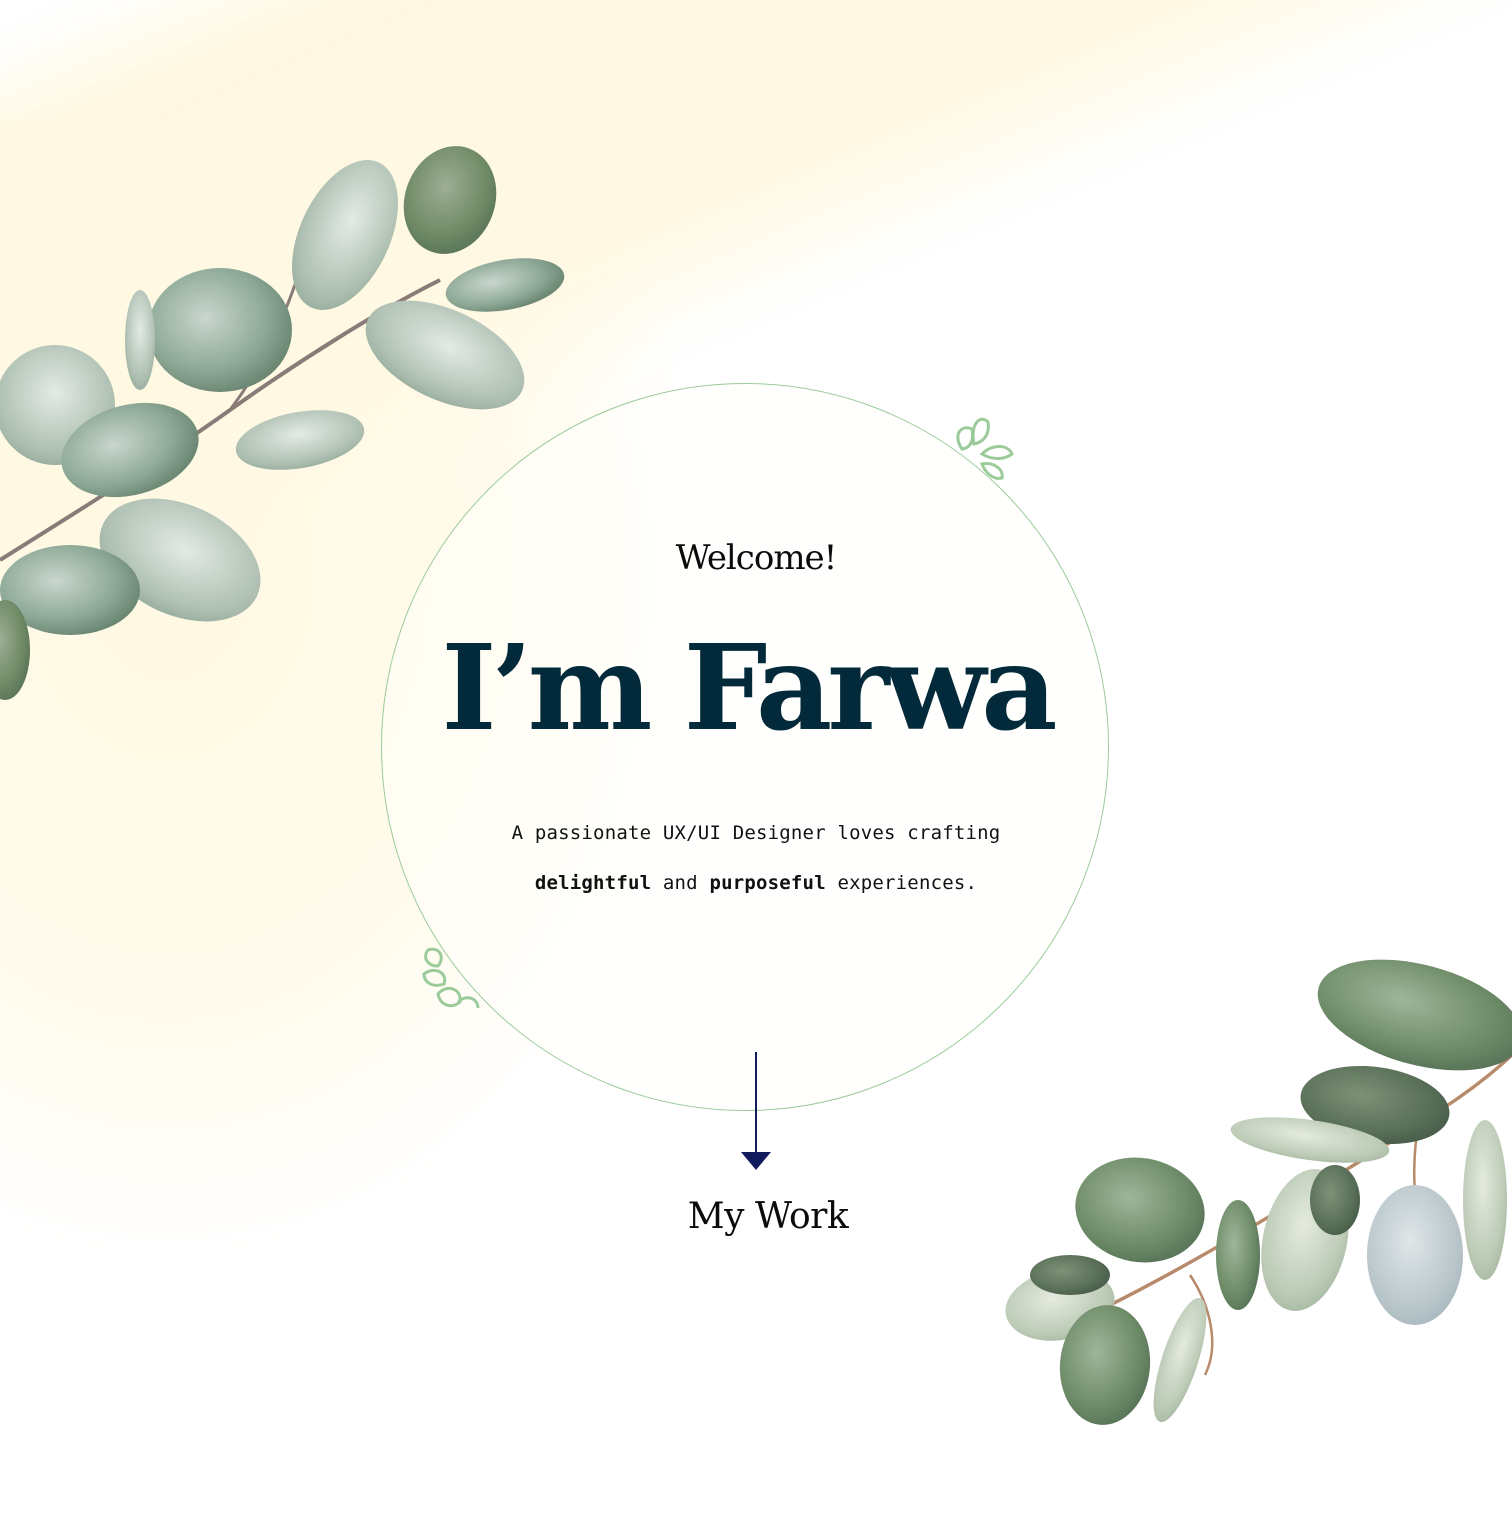 Image resolution: width=1512 pixels, height=1522 pixels. I want to click on tagline-bold-purposeful: purposeful, so click(767, 883).